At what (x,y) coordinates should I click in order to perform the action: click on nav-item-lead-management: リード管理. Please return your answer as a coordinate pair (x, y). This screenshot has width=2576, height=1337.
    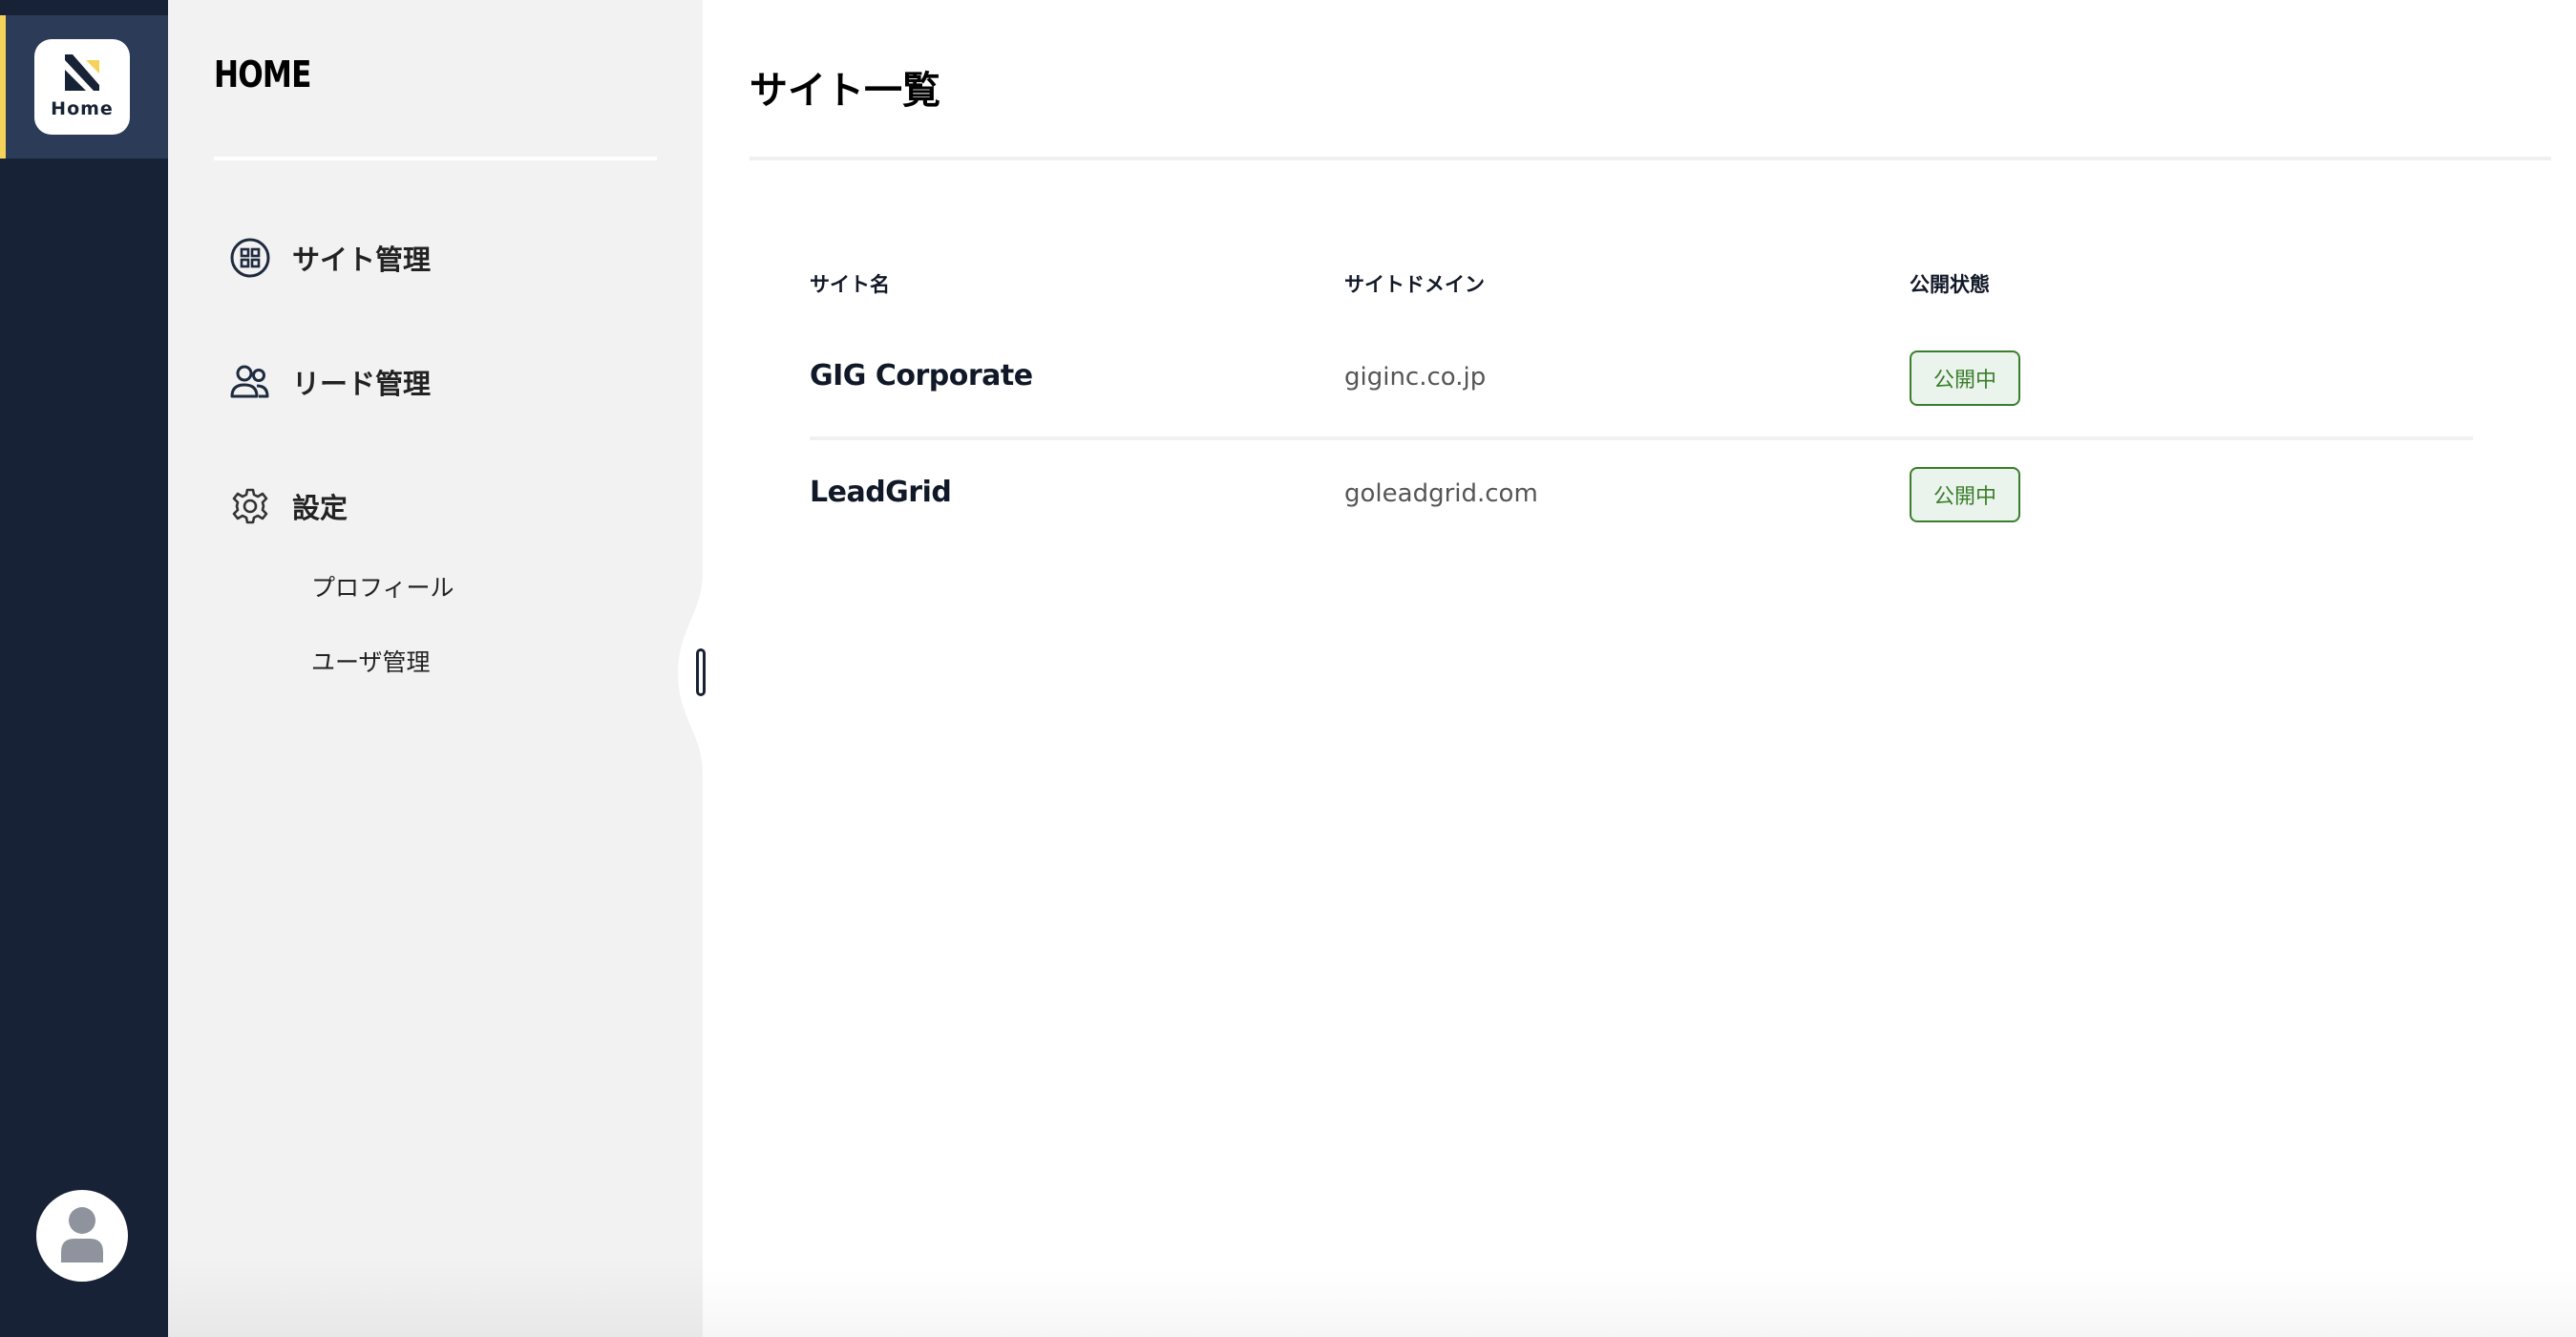
    Looking at the image, I should click on (330, 382).